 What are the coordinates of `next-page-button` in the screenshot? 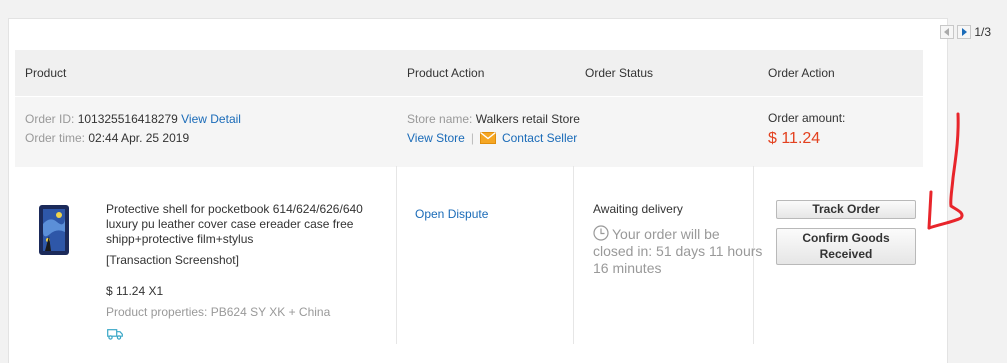 It's located at (964, 32).